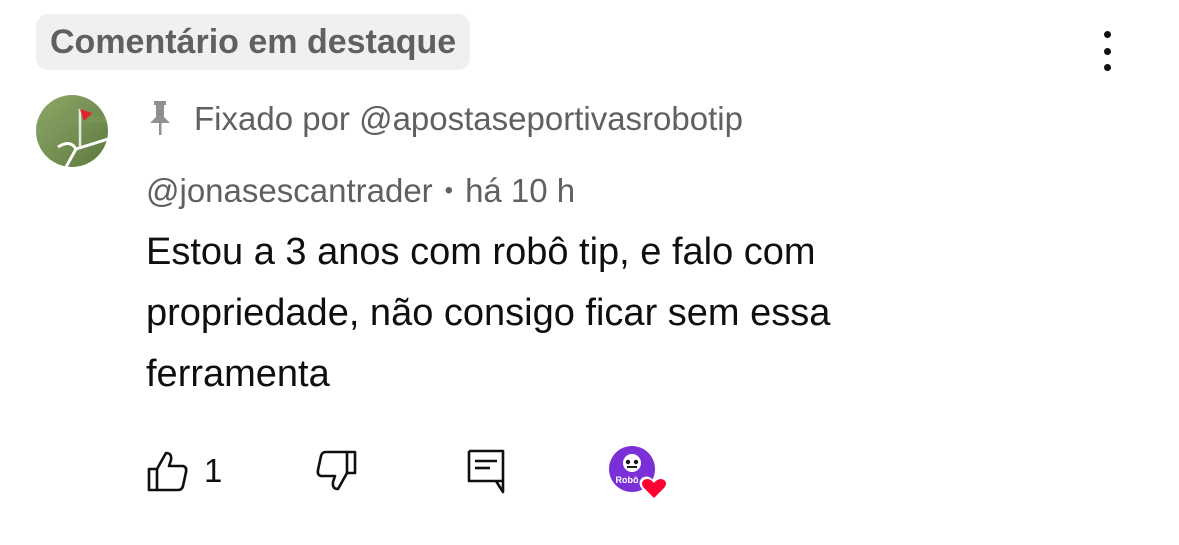 This screenshot has height=545, width=1179. I want to click on corner-flag-avatar-icon, so click(72, 131).